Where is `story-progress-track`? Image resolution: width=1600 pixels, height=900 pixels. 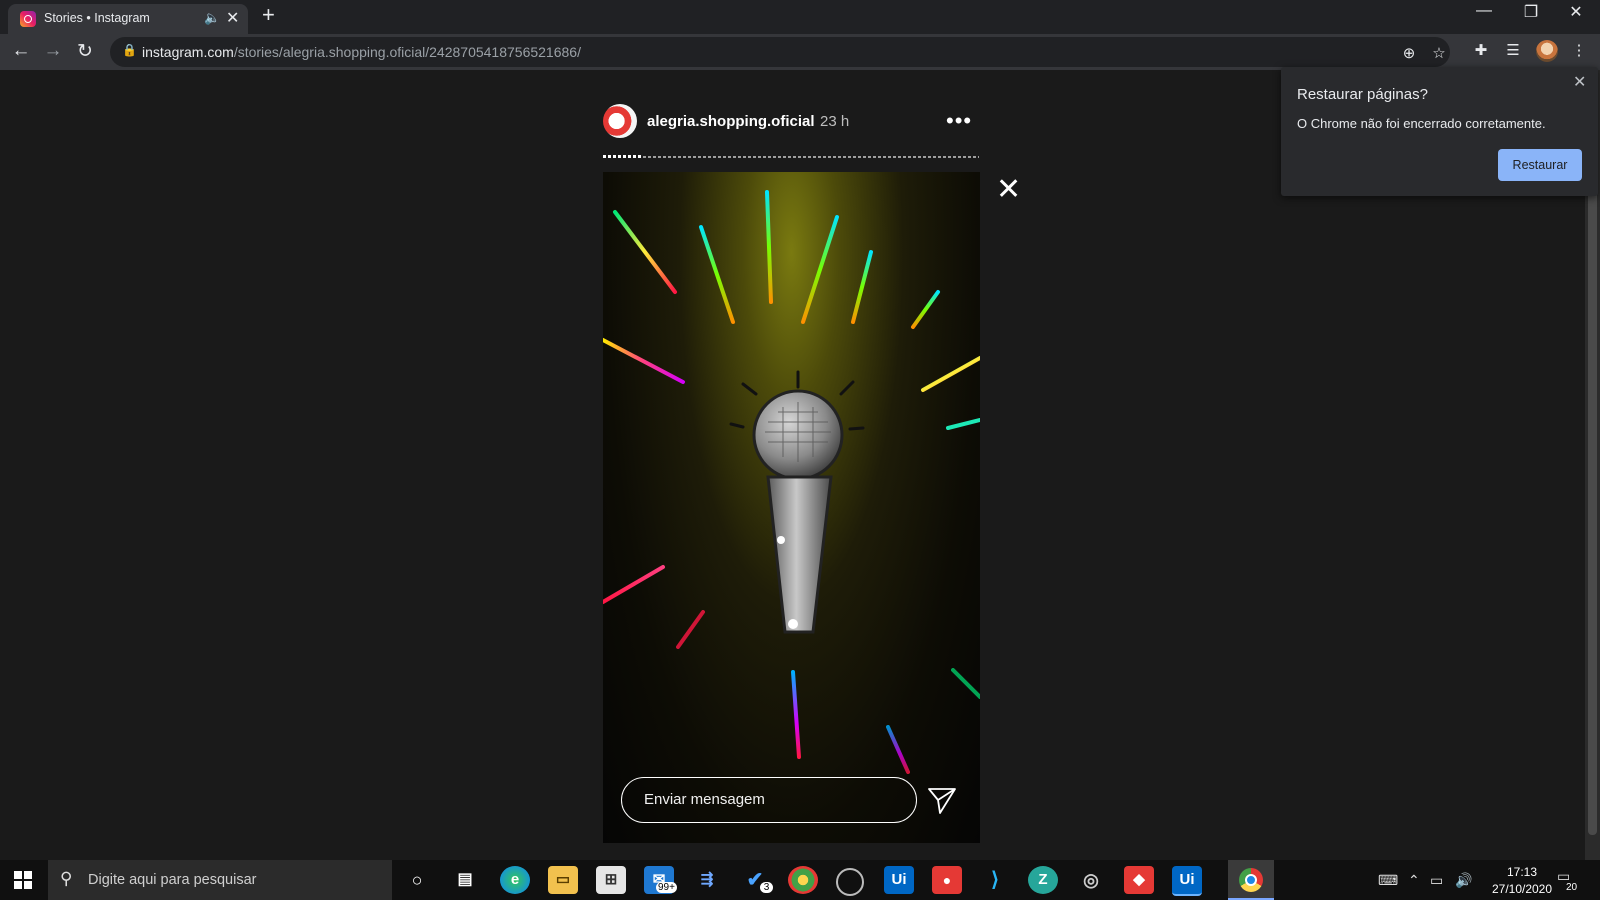
story-progress-track is located at coordinates (791, 157).